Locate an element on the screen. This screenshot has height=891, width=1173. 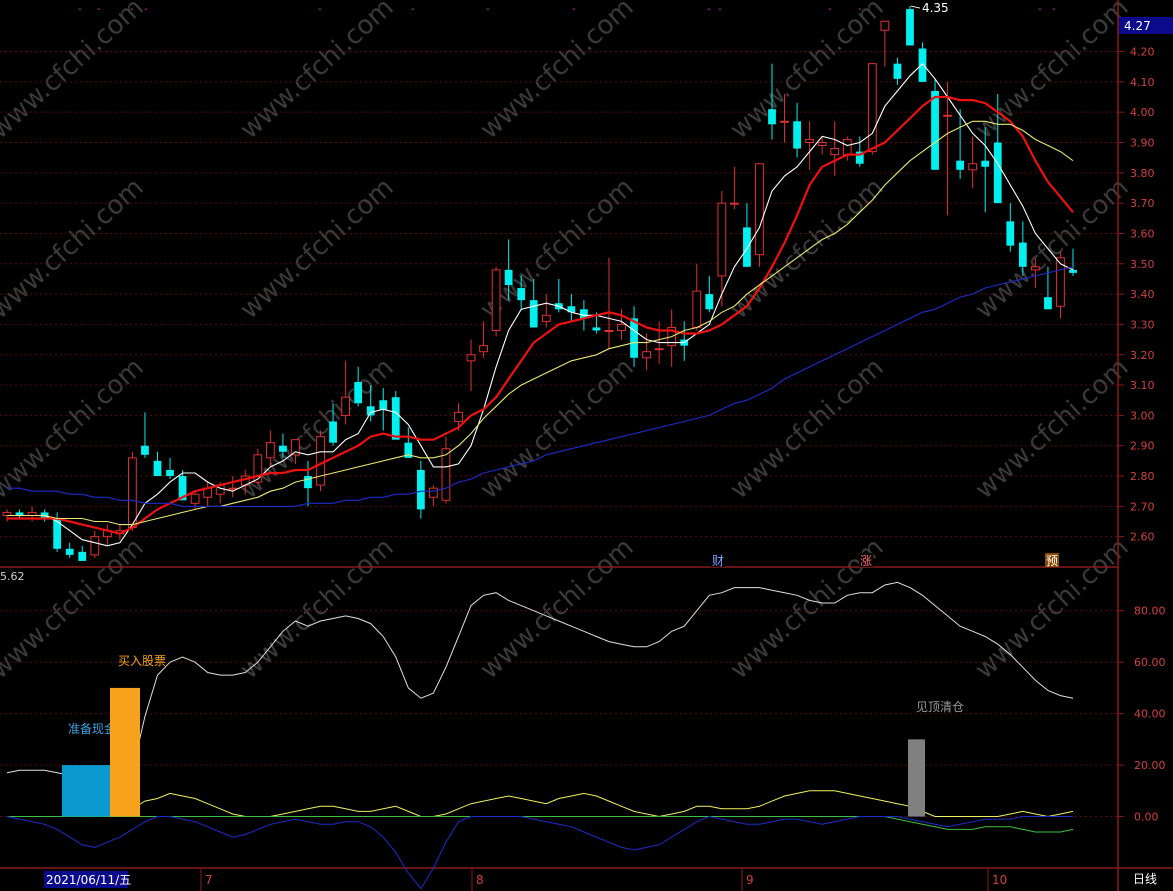
high-price-marker: 4.35 is located at coordinates (929, 8).